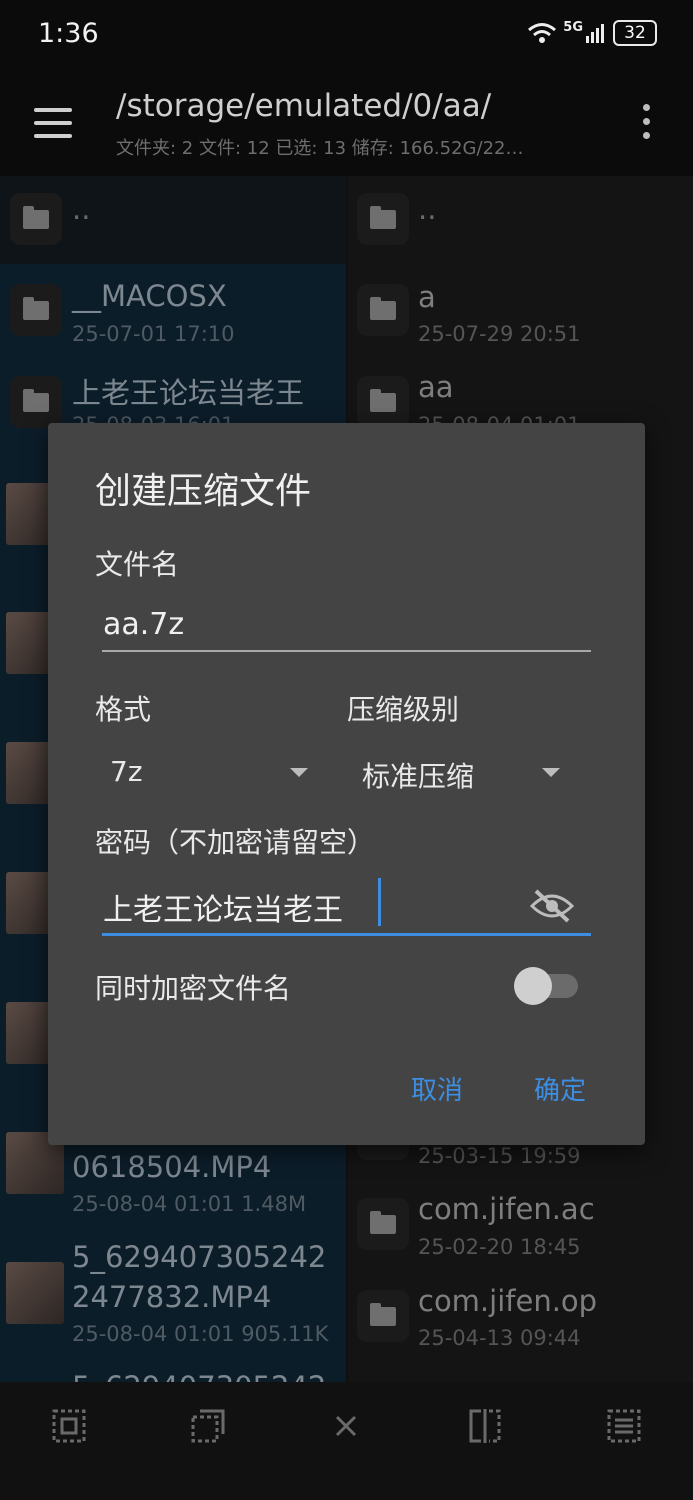 The height and width of the screenshot is (1500, 693). Describe the element at coordinates (418, 776) in the screenshot. I see `level-value: 标准压缩` at that location.